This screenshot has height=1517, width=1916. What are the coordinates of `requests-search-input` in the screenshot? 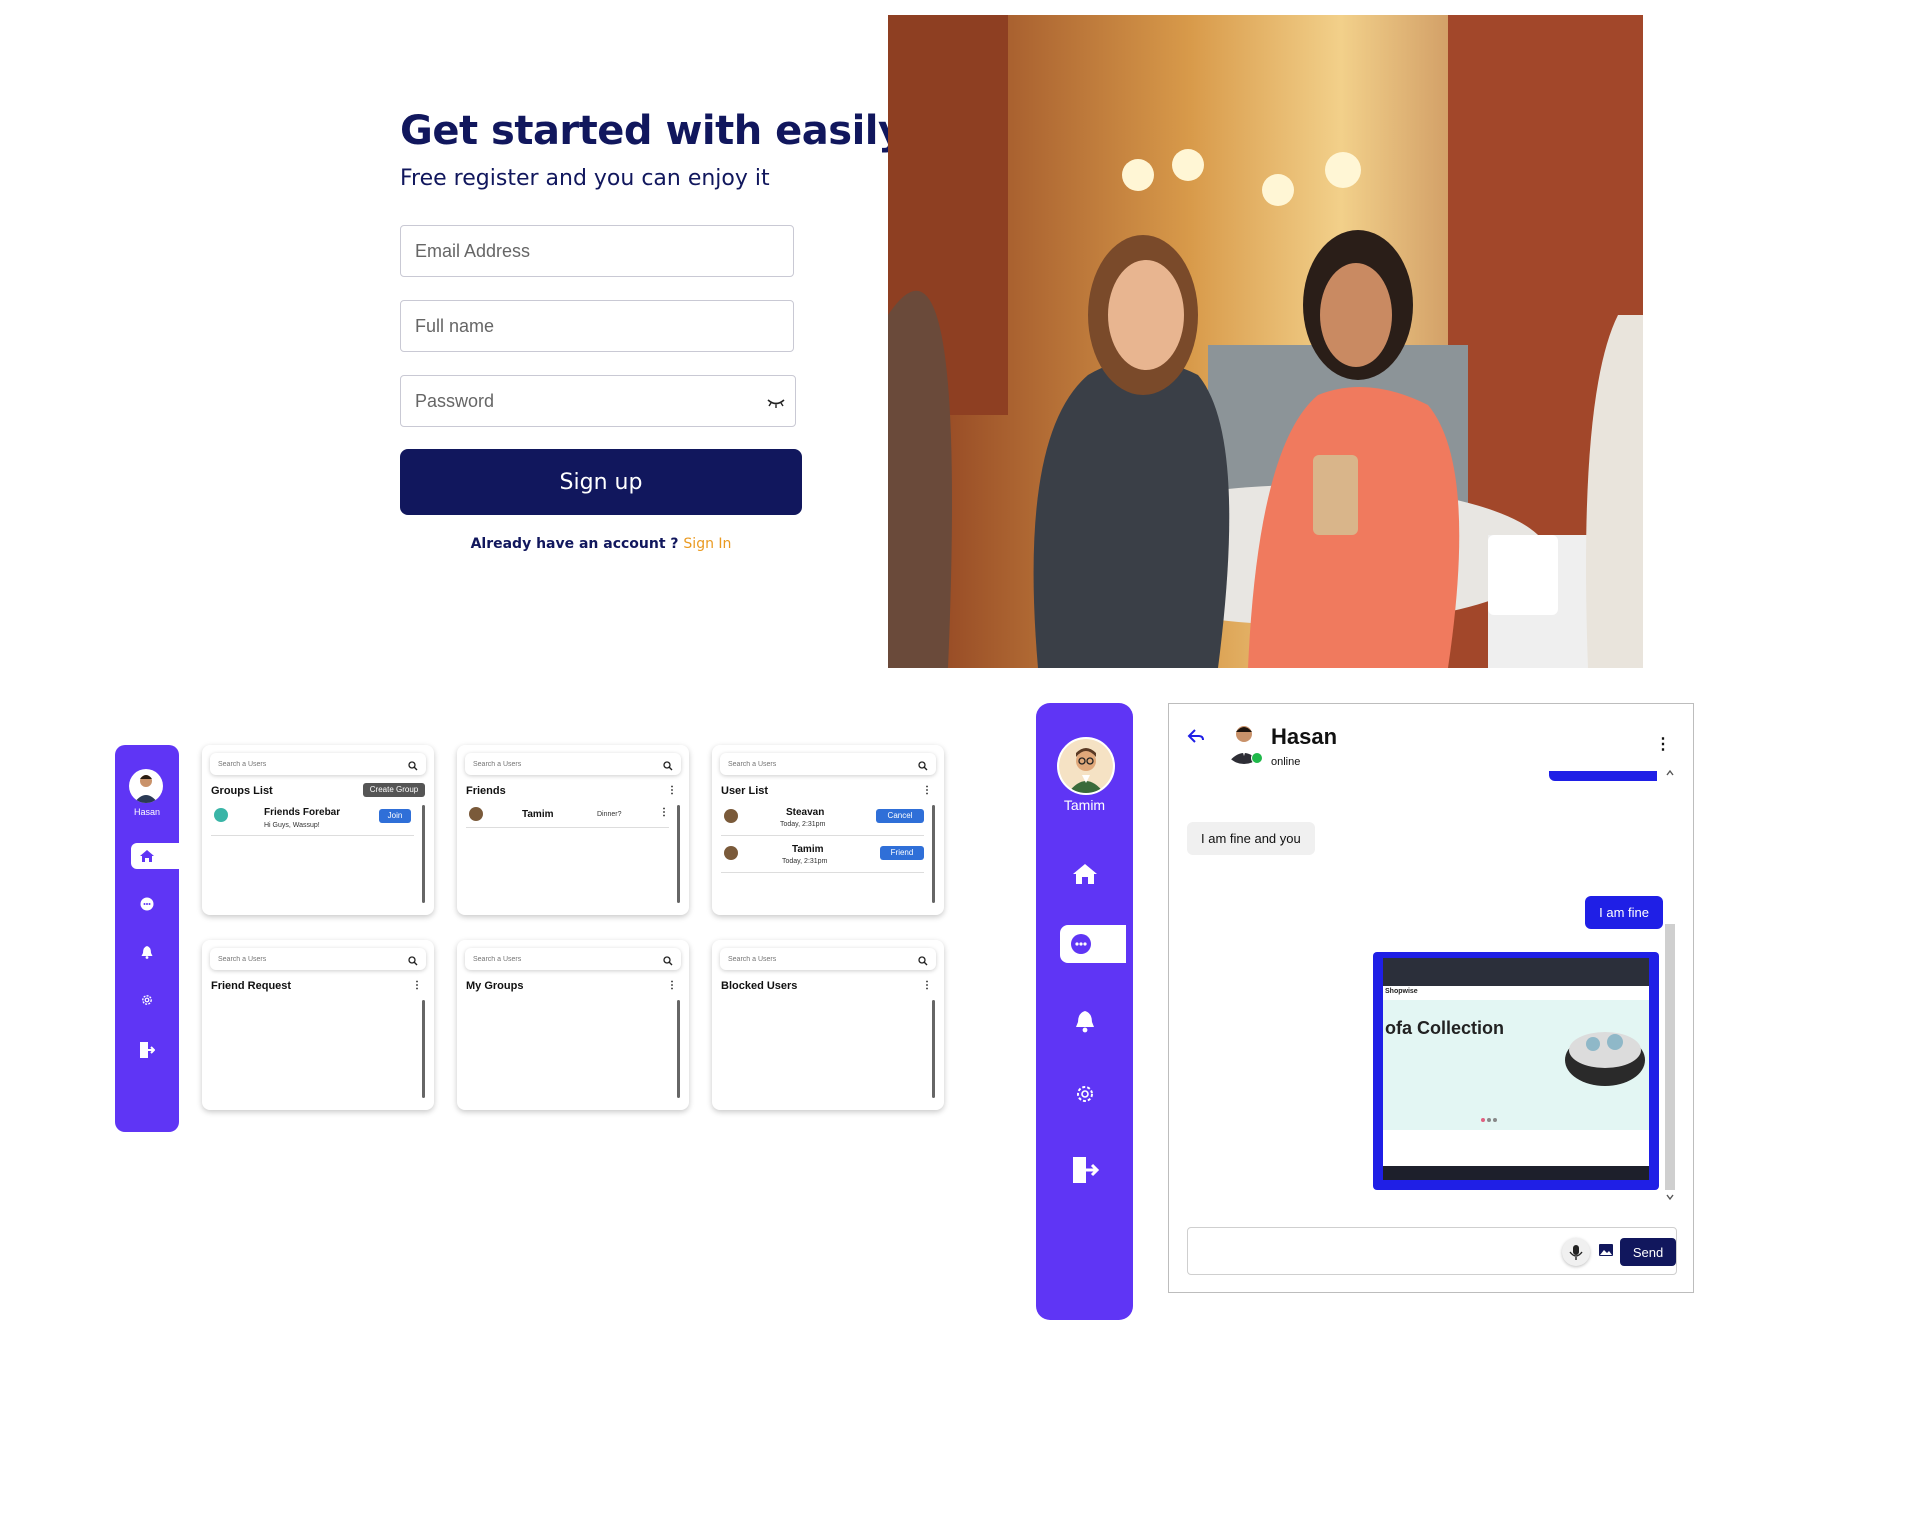 It's located at (303, 959).